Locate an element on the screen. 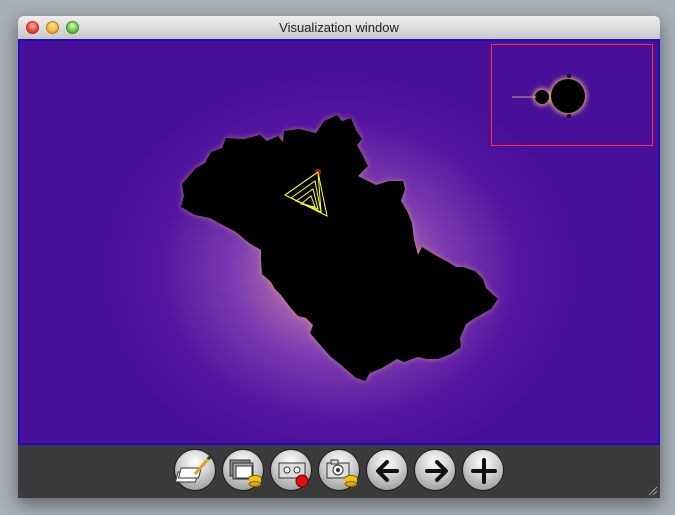 This screenshot has width=675, height=515. edit-pages-button is located at coordinates (195, 470).